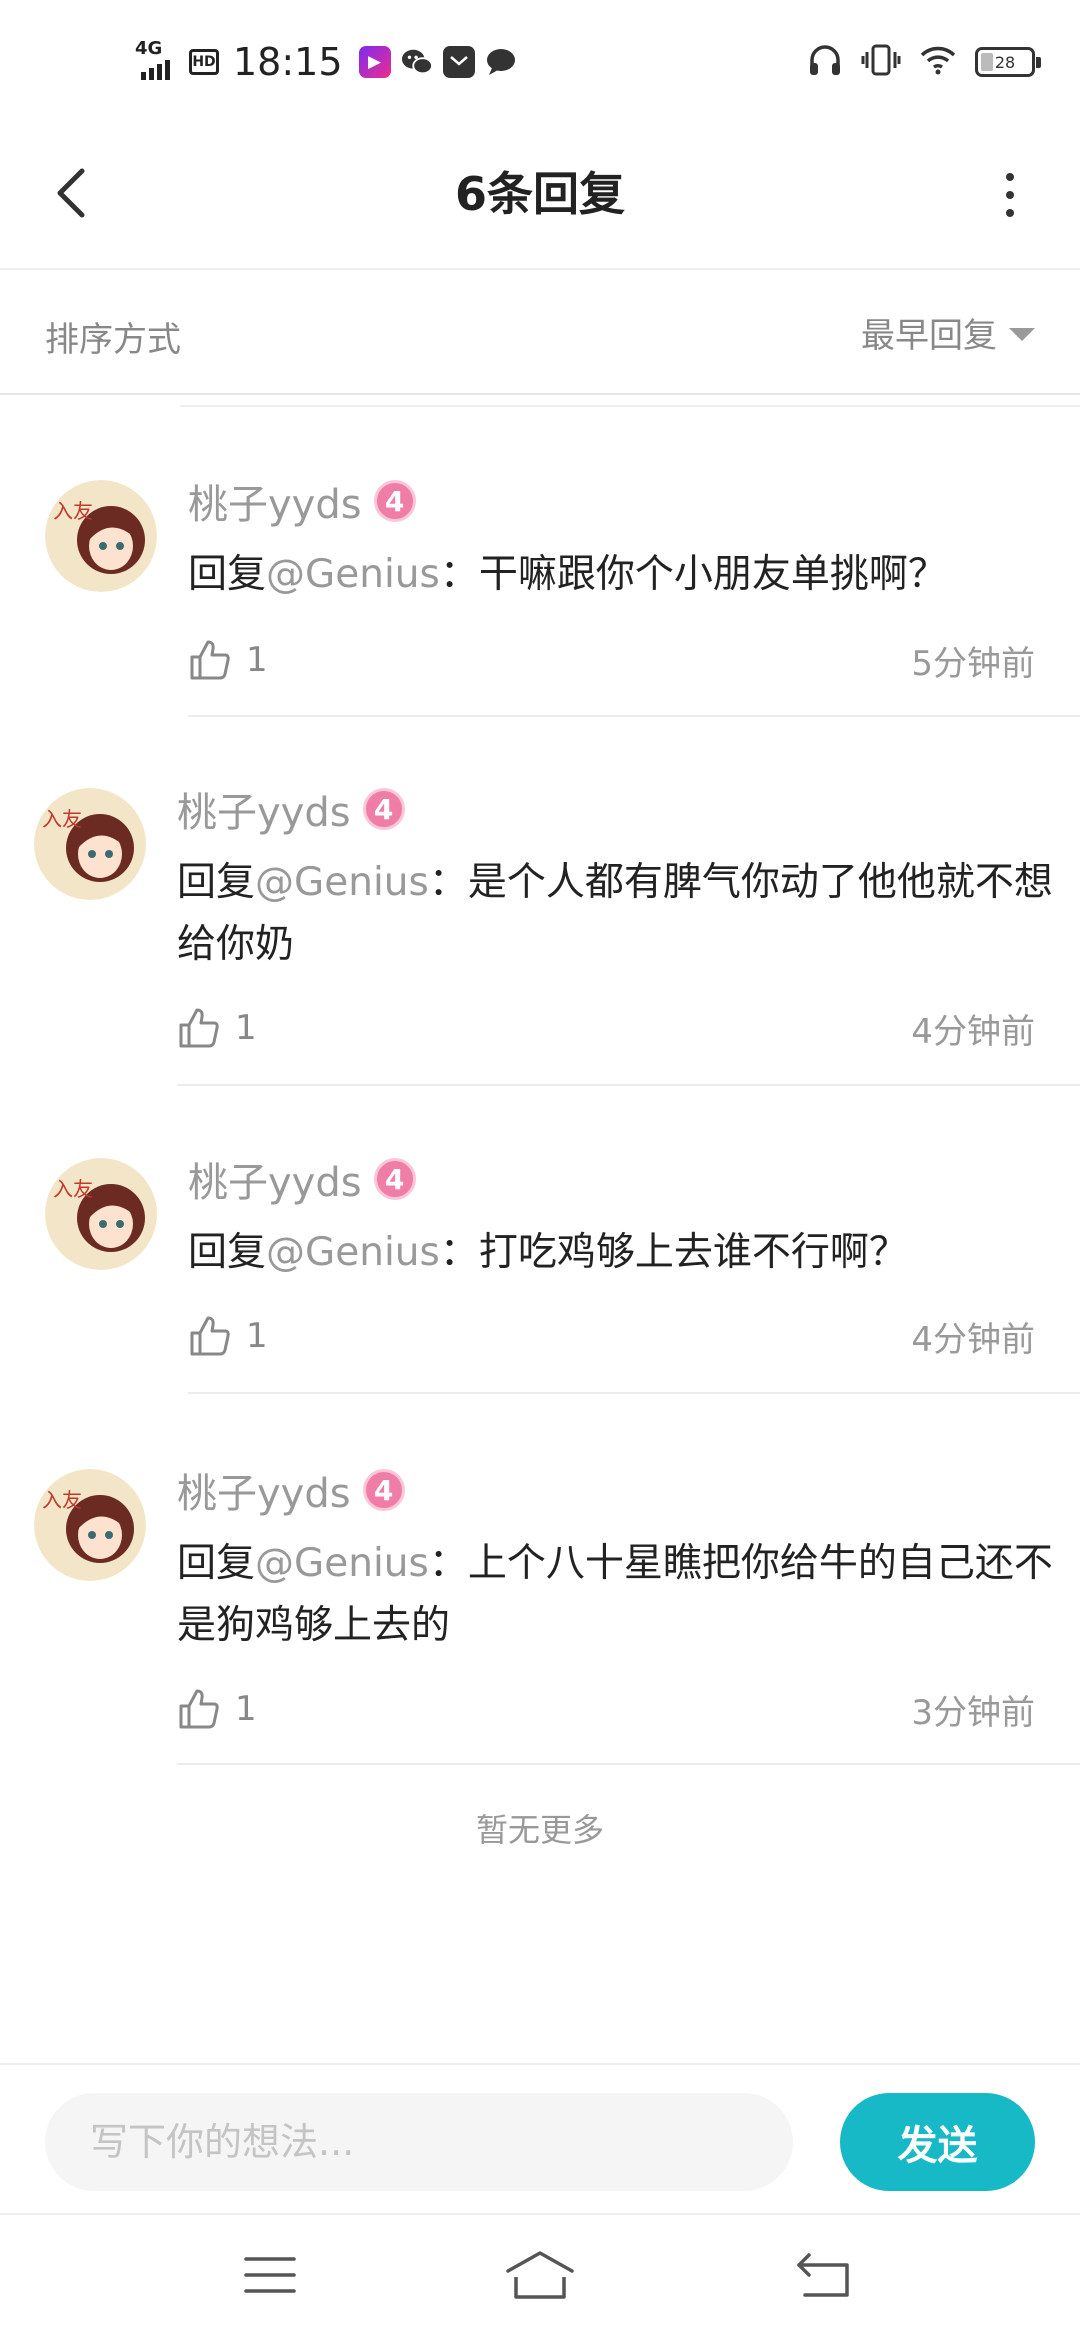 This screenshot has height=2340, width=1080. I want to click on comment-footer: 1 5分钟前, so click(634, 660).